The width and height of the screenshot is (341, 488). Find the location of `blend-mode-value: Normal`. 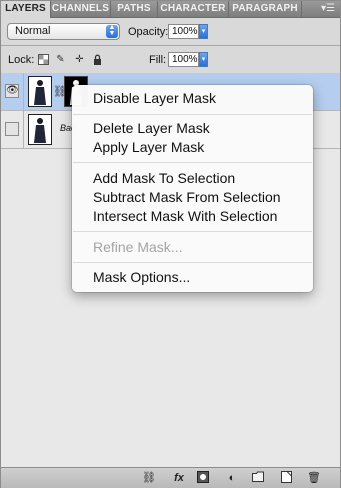

blend-mode-value: Normal is located at coordinates (33, 31).